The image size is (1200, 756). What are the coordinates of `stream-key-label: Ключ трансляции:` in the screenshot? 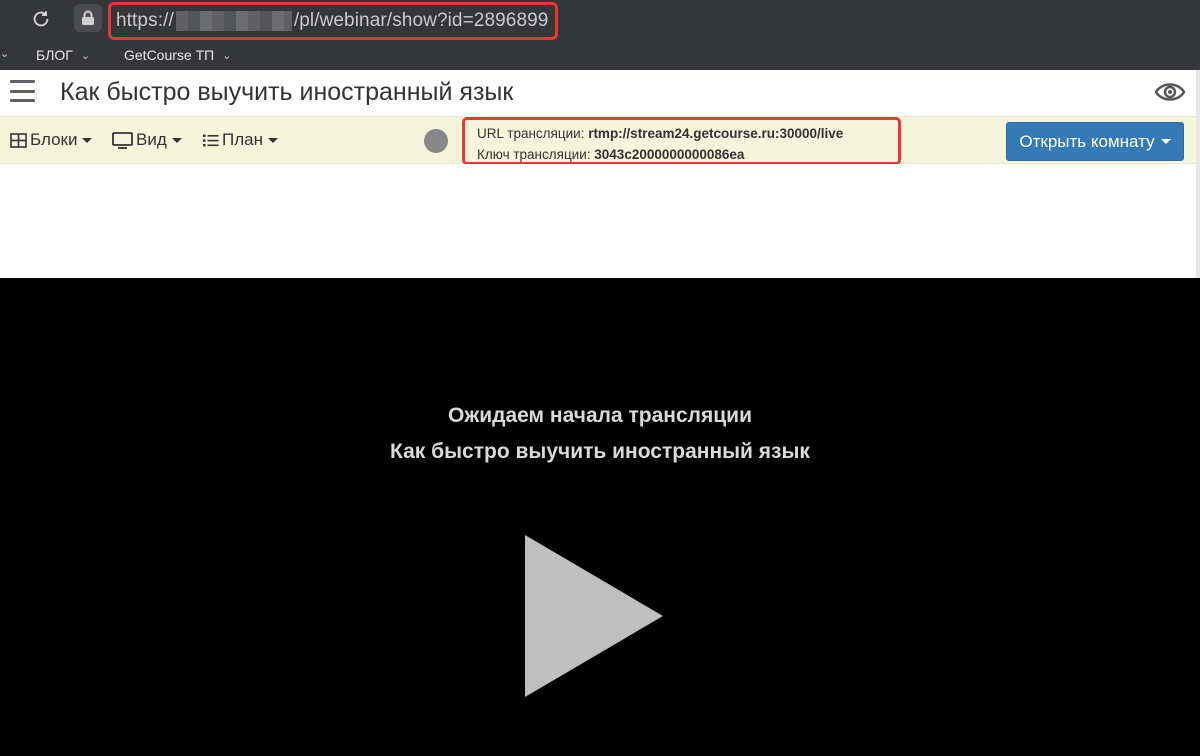 It's located at (534, 154).